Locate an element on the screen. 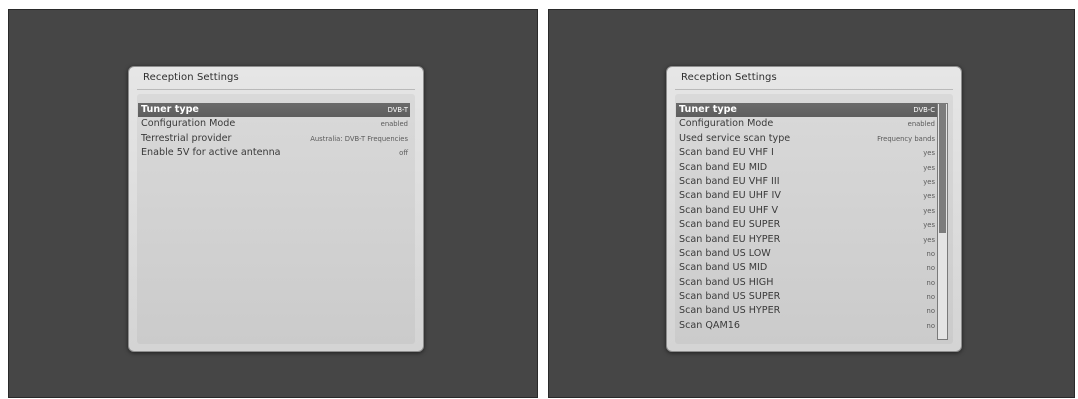 The width and height of the screenshot is (1078, 399). setting-row: Scan band EU MID yes is located at coordinates (806, 168).